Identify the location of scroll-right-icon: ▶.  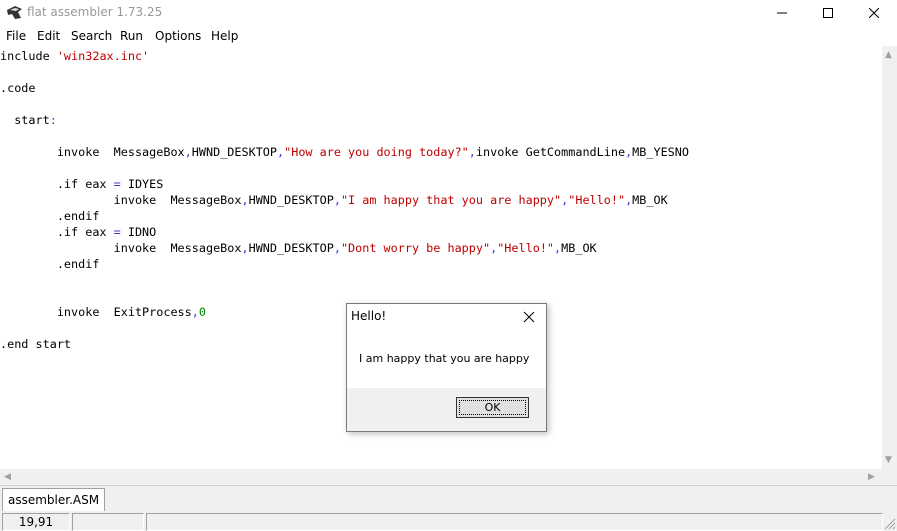
(871, 477).